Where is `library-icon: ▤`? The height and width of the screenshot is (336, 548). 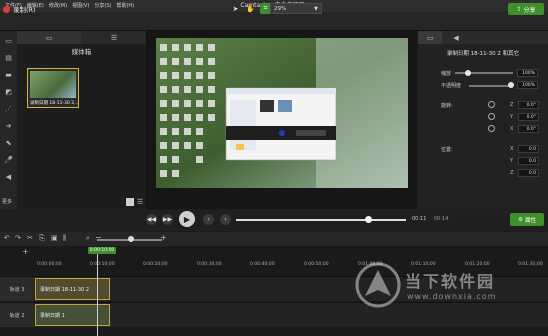
library-icon: ▤ is located at coordinates (8, 58).